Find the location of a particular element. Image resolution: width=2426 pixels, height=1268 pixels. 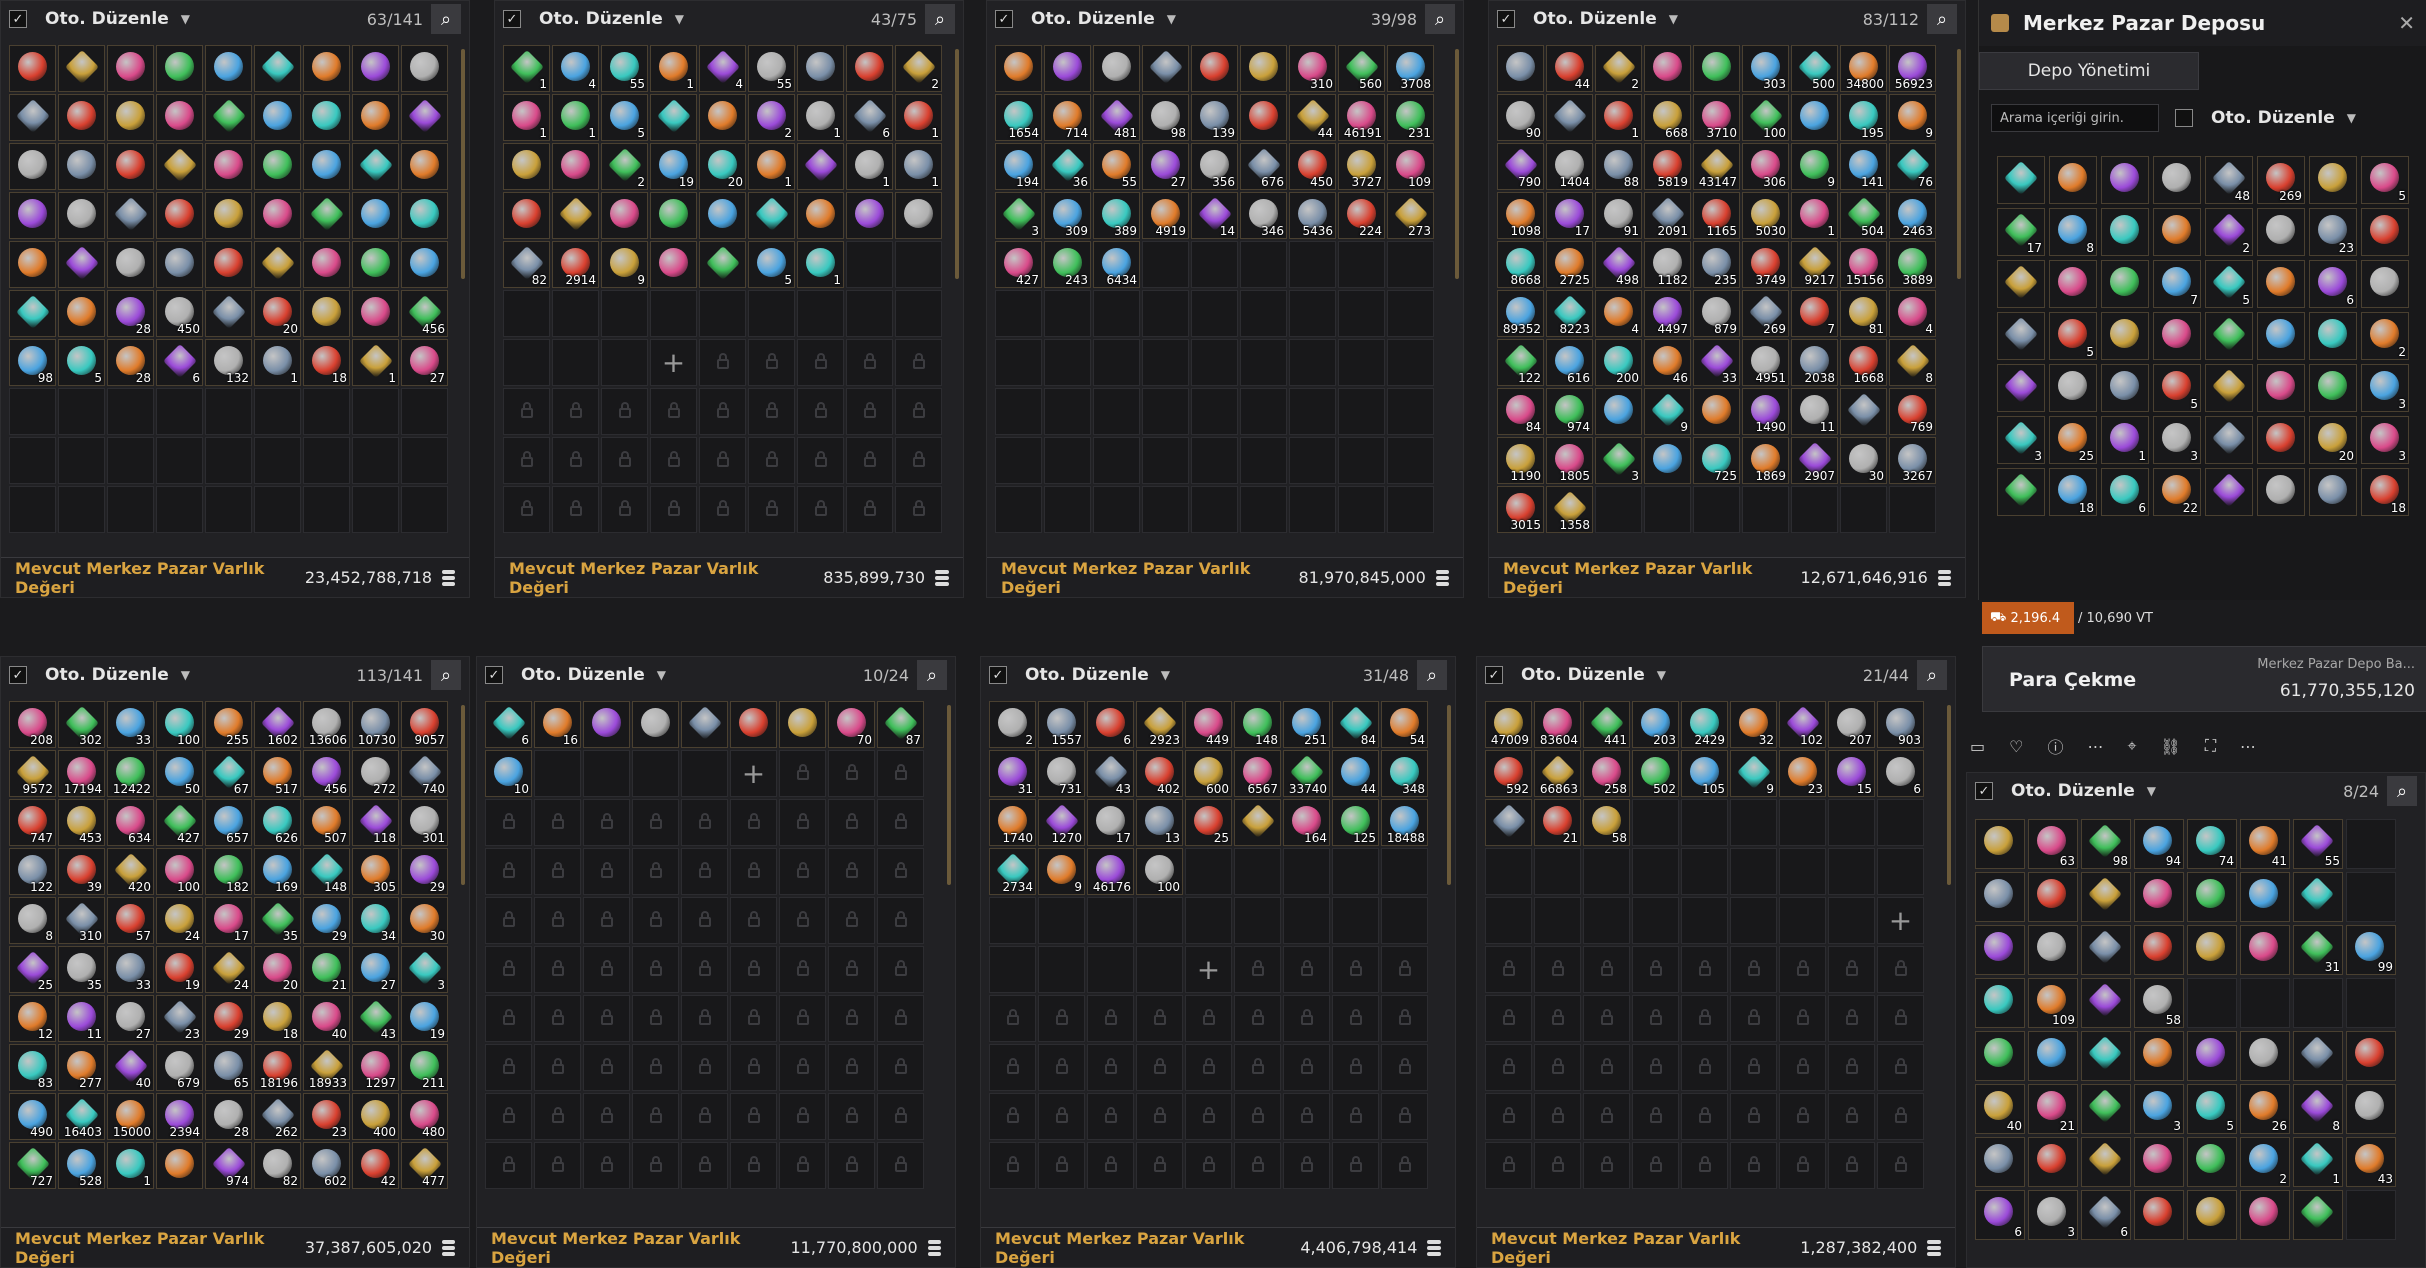

inventory-item: 12422 is located at coordinates (130, 773).